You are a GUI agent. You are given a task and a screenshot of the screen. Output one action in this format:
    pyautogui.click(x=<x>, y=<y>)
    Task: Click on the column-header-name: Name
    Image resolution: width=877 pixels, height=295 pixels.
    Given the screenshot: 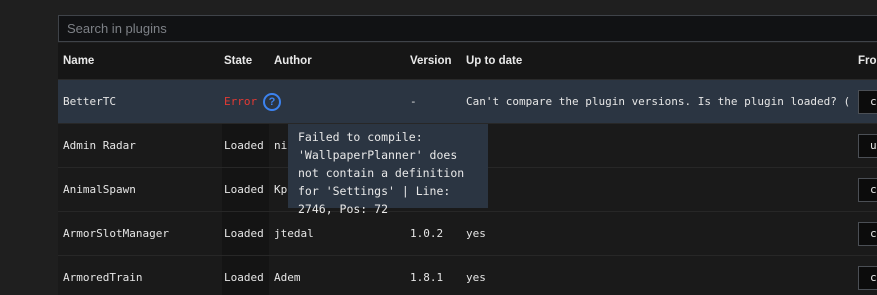 What is the action you would take?
    pyautogui.click(x=78, y=61)
    